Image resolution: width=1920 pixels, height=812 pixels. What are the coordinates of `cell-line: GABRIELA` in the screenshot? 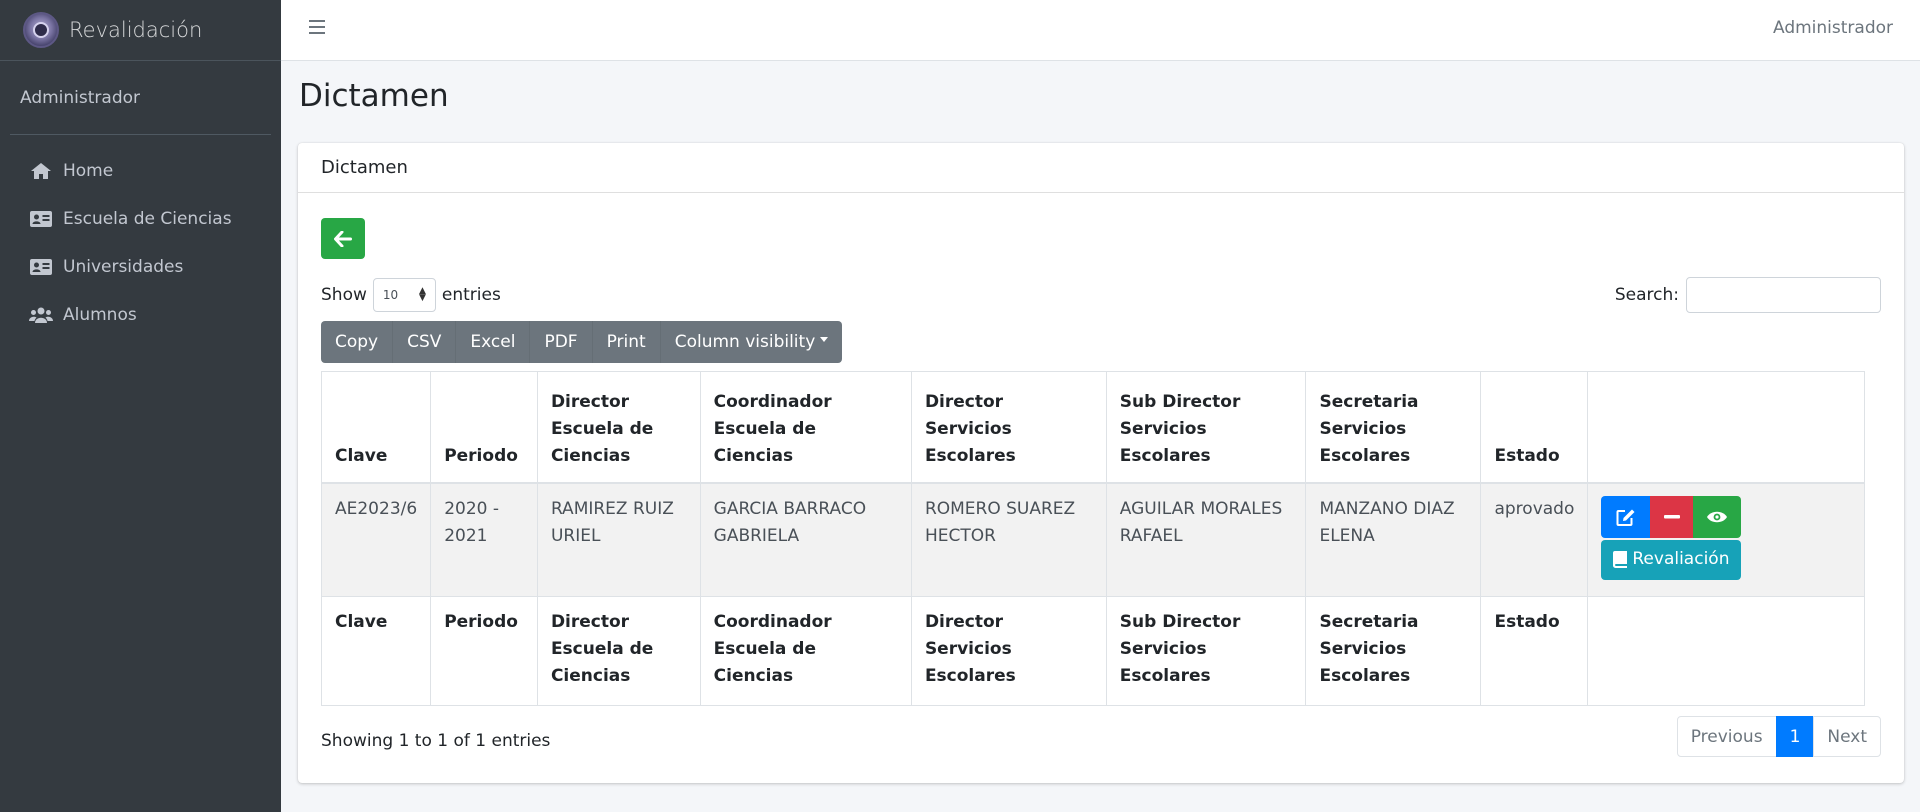 It's located at (756, 535).